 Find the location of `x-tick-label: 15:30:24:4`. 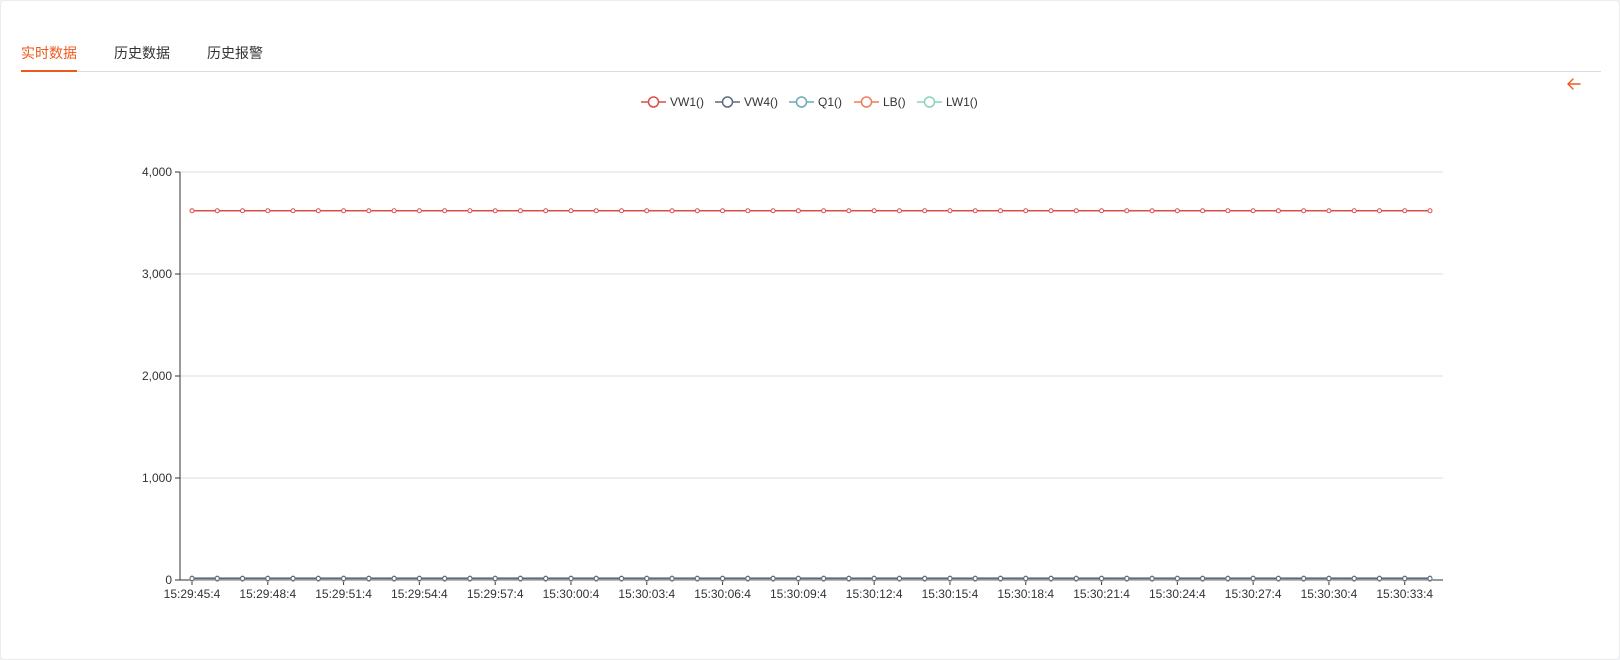

x-tick-label: 15:30:24:4 is located at coordinates (1177, 594).